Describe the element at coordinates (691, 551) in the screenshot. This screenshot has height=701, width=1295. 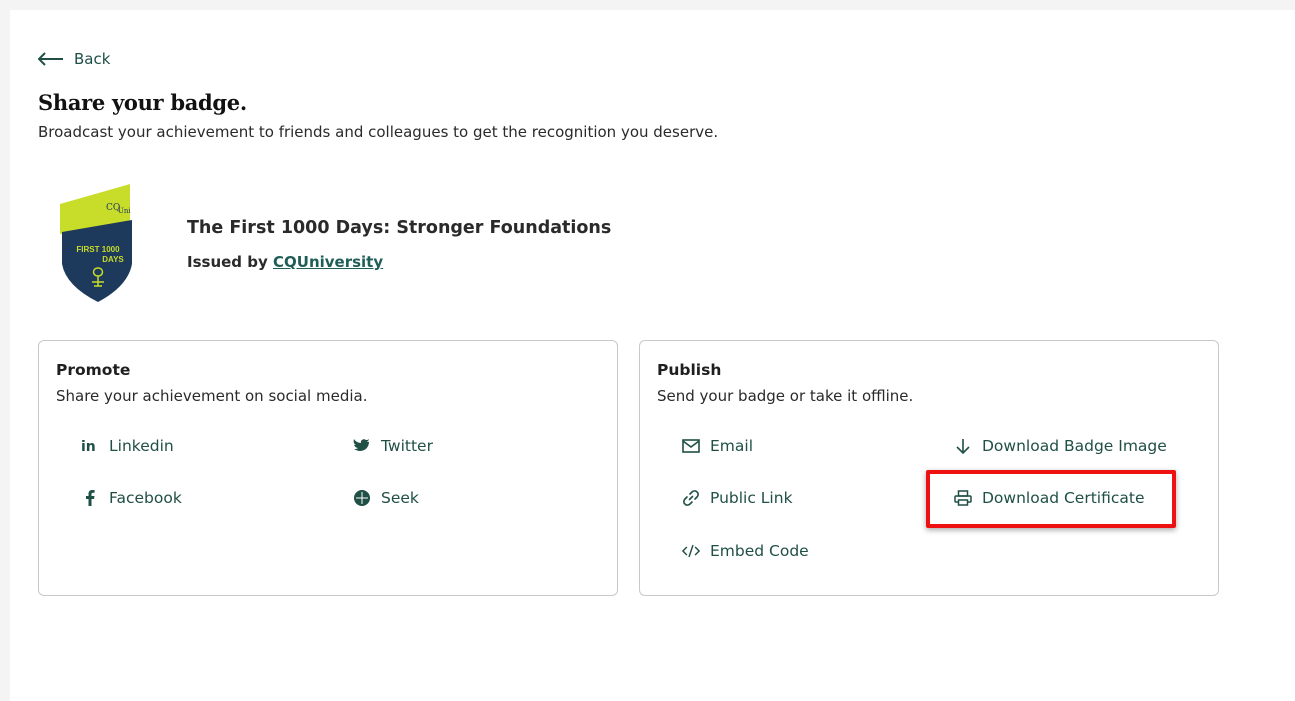
I see `code-icon` at that location.